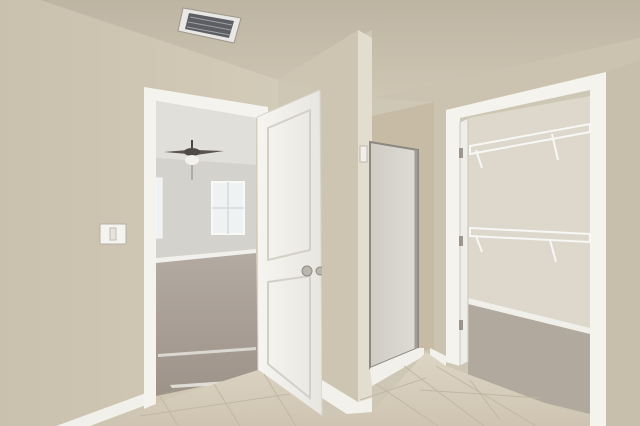  Describe the element at coordinates (290, 253) in the screenshot. I see `bedroom-door` at that location.